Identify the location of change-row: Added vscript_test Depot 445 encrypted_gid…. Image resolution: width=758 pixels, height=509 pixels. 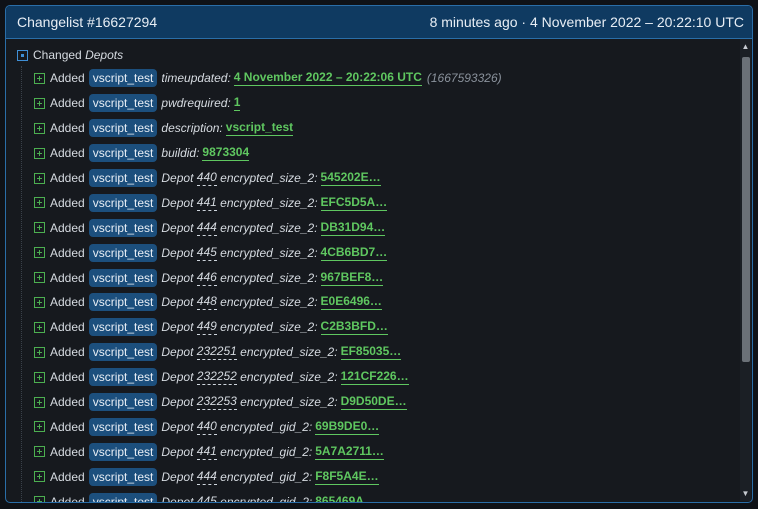
(387, 495).